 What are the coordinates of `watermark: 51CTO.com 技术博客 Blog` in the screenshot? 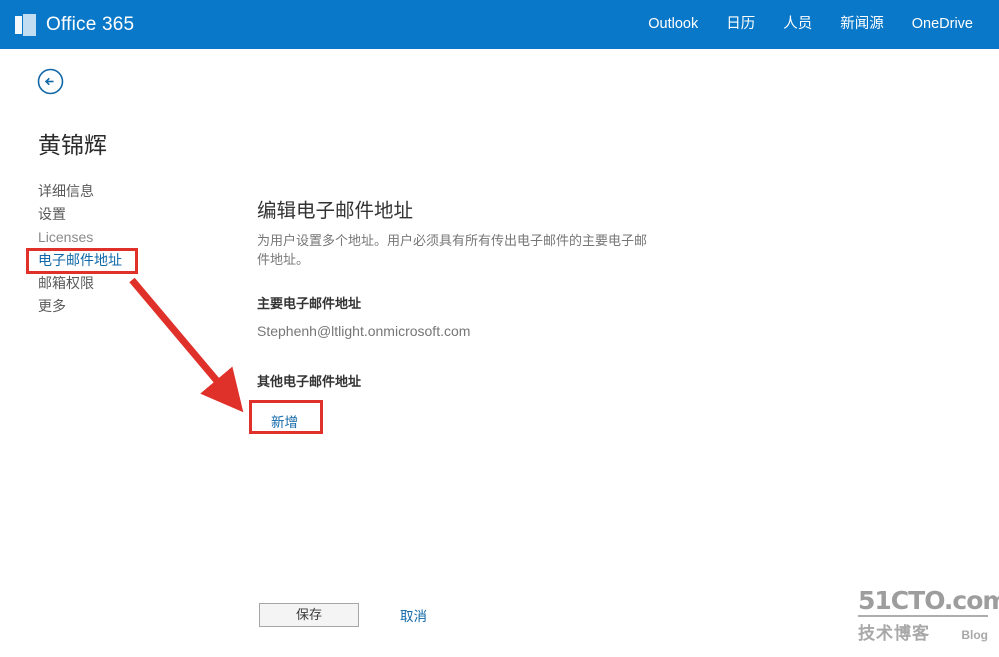 It's located at (928, 615).